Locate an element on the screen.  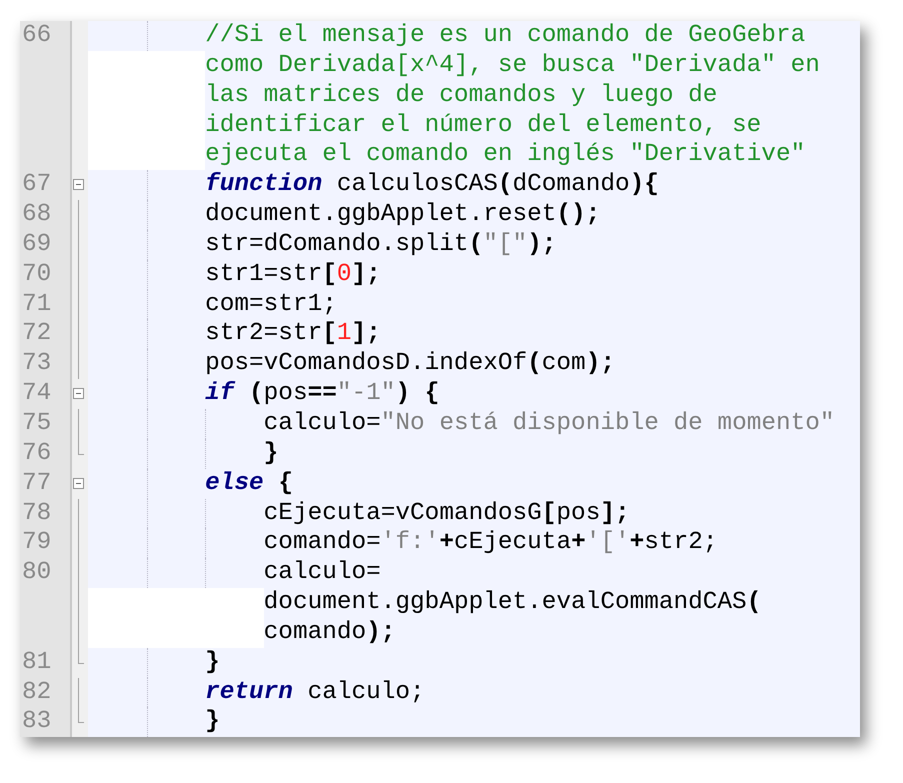
line-number: 80 is located at coordinates (45, 573).